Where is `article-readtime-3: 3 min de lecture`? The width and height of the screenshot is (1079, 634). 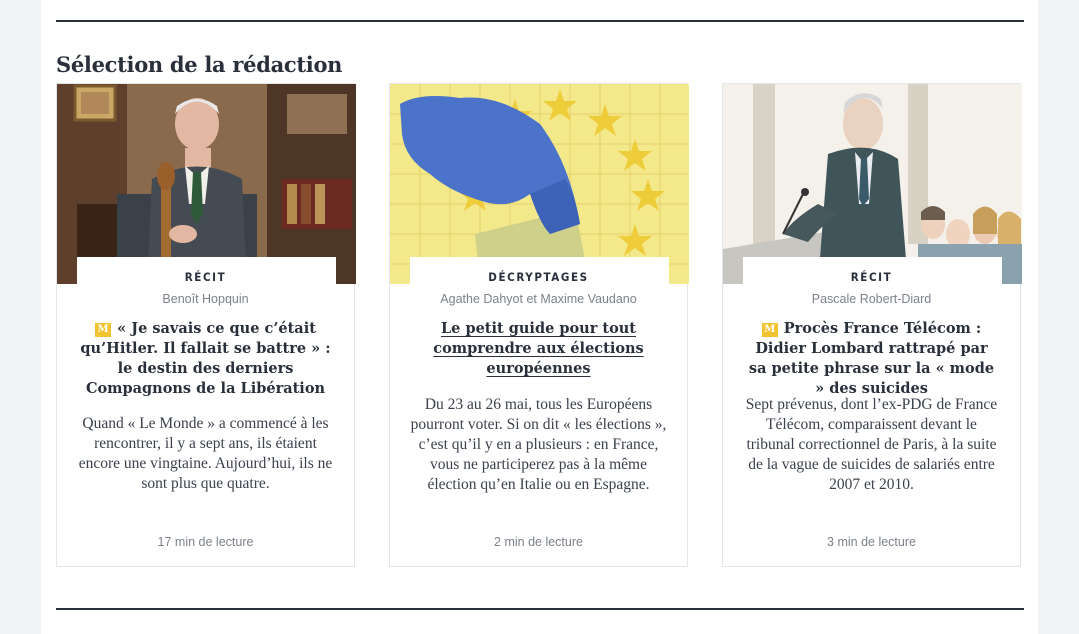
article-readtime-3: 3 min de lecture is located at coordinates (871, 542).